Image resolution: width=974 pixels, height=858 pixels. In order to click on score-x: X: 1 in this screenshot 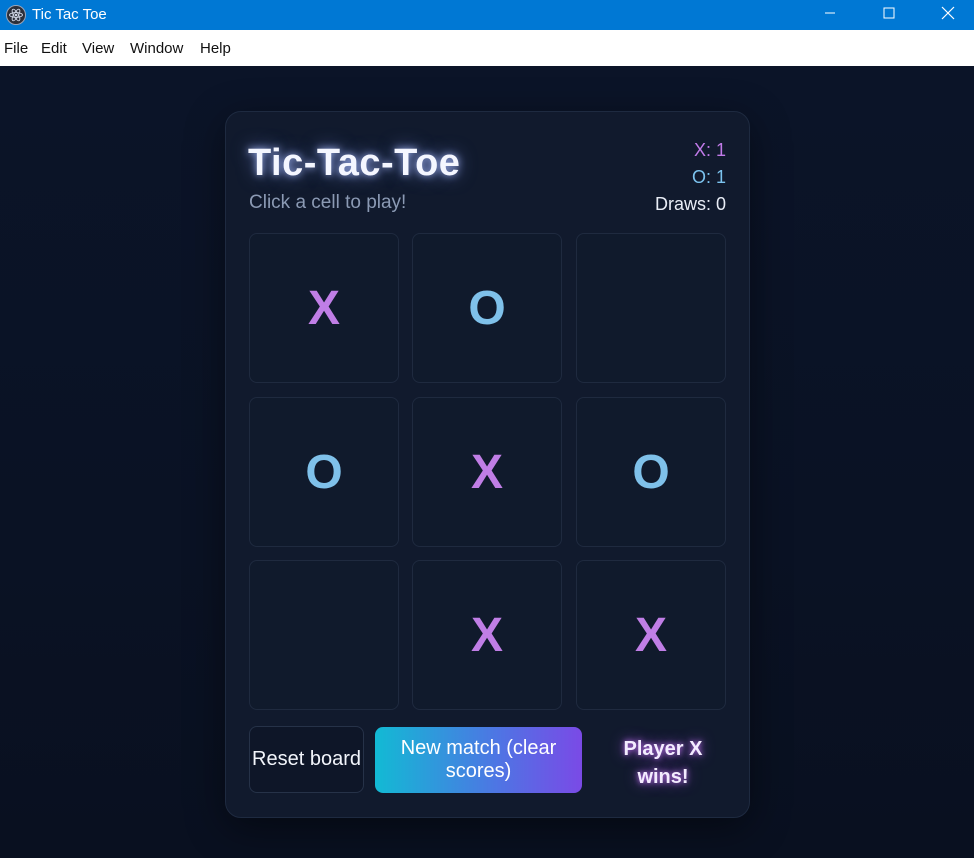, I will do `click(709, 150)`.